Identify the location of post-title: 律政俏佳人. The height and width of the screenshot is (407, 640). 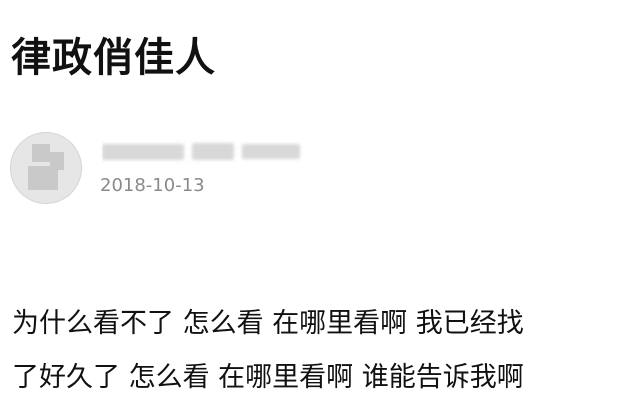
(113, 58).